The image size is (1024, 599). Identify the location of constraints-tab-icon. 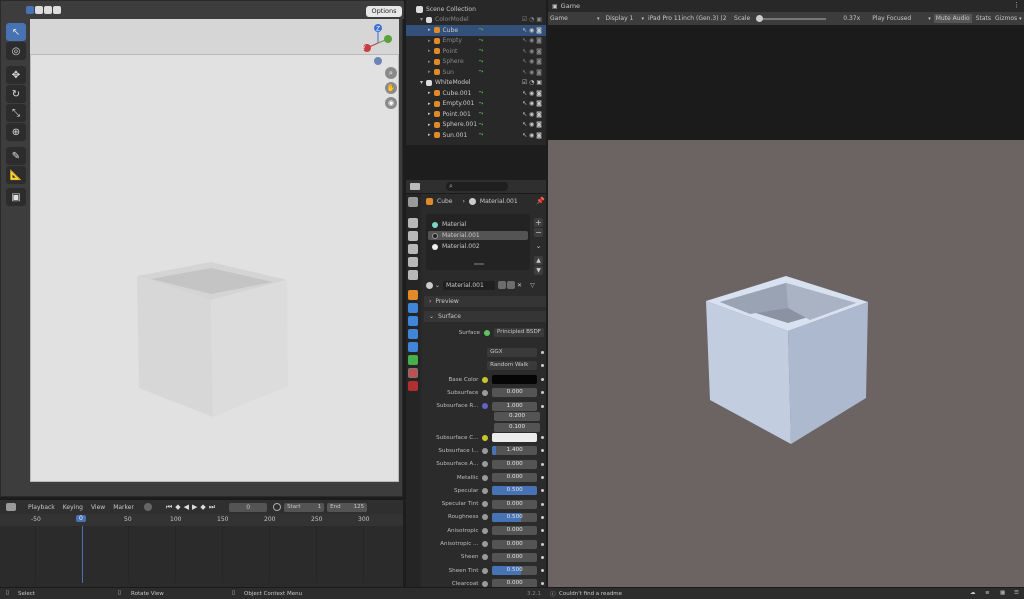
(413, 347).